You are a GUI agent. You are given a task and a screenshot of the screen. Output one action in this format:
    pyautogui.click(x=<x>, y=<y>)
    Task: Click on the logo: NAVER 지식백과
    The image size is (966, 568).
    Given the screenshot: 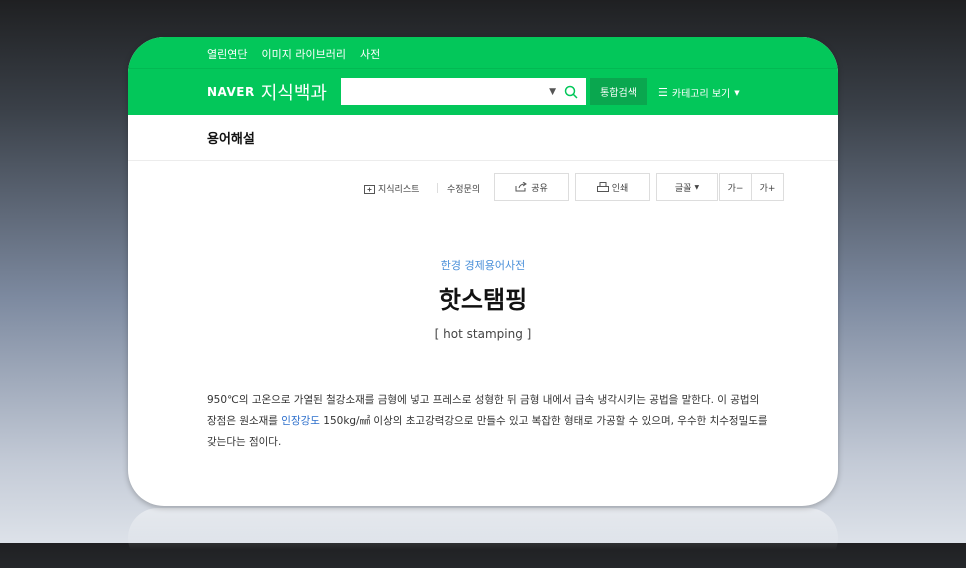 What is the action you would take?
    pyautogui.click(x=267, y=92)
    